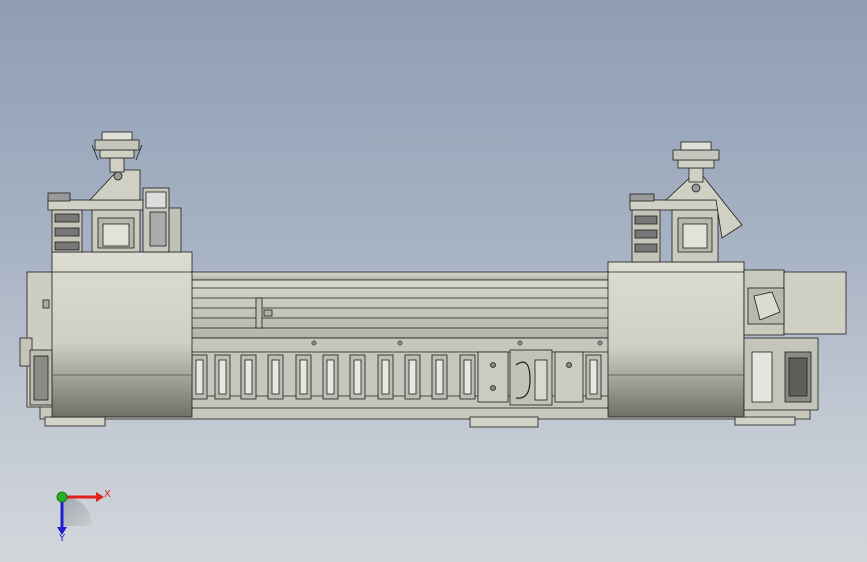 The image size is (867, 562). Describe the element at coordinates (77, 511) in the screenshot. I see `triad-shadow` at that location.